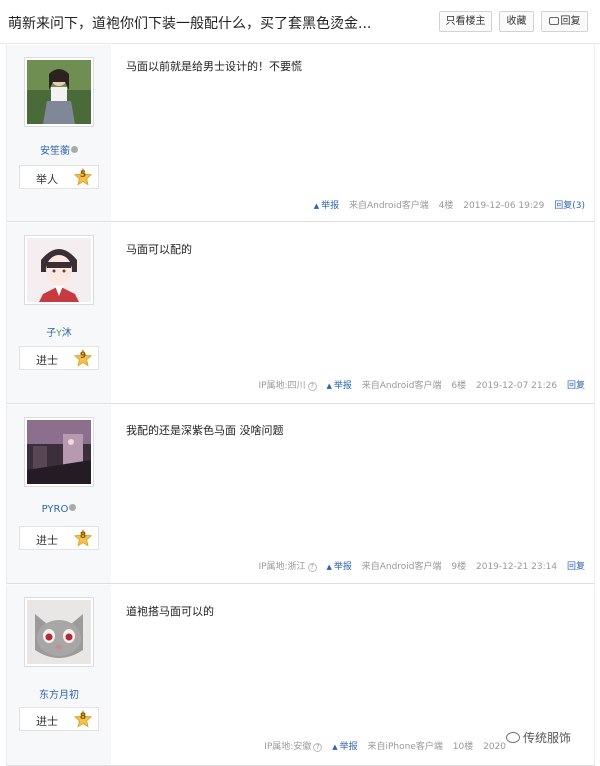 The width and height of the screenshot is (600, 766). I want to click on floor-number: 4楼, so click(446, 206).